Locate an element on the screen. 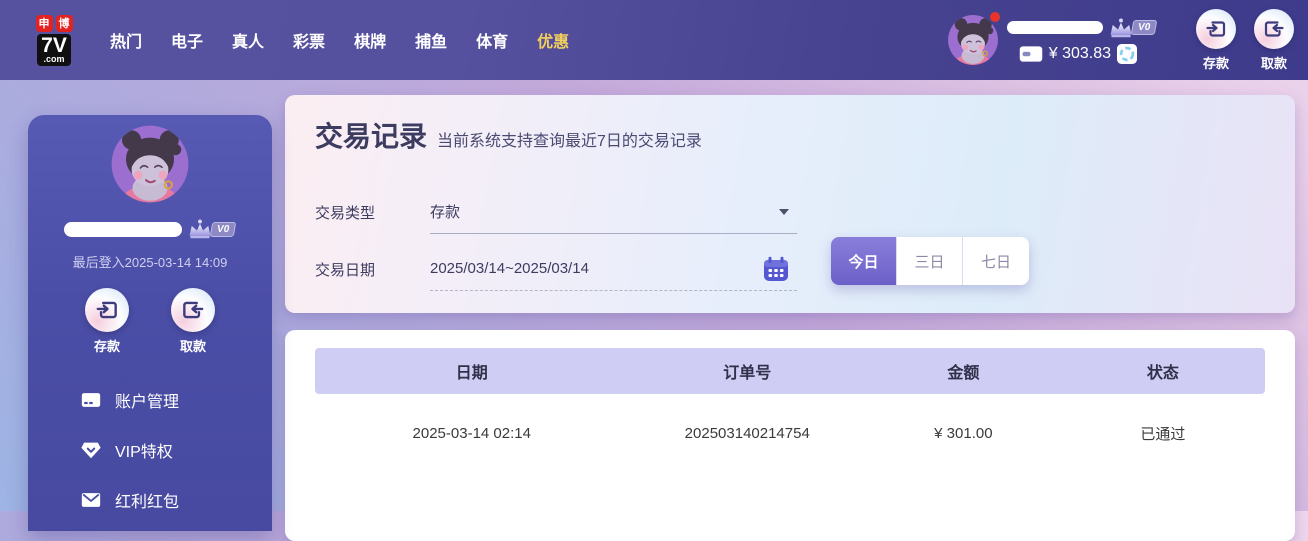 This screenshot has width=1308, height=541. table-header-amount: 金额 is located at coordinates (963, 373).